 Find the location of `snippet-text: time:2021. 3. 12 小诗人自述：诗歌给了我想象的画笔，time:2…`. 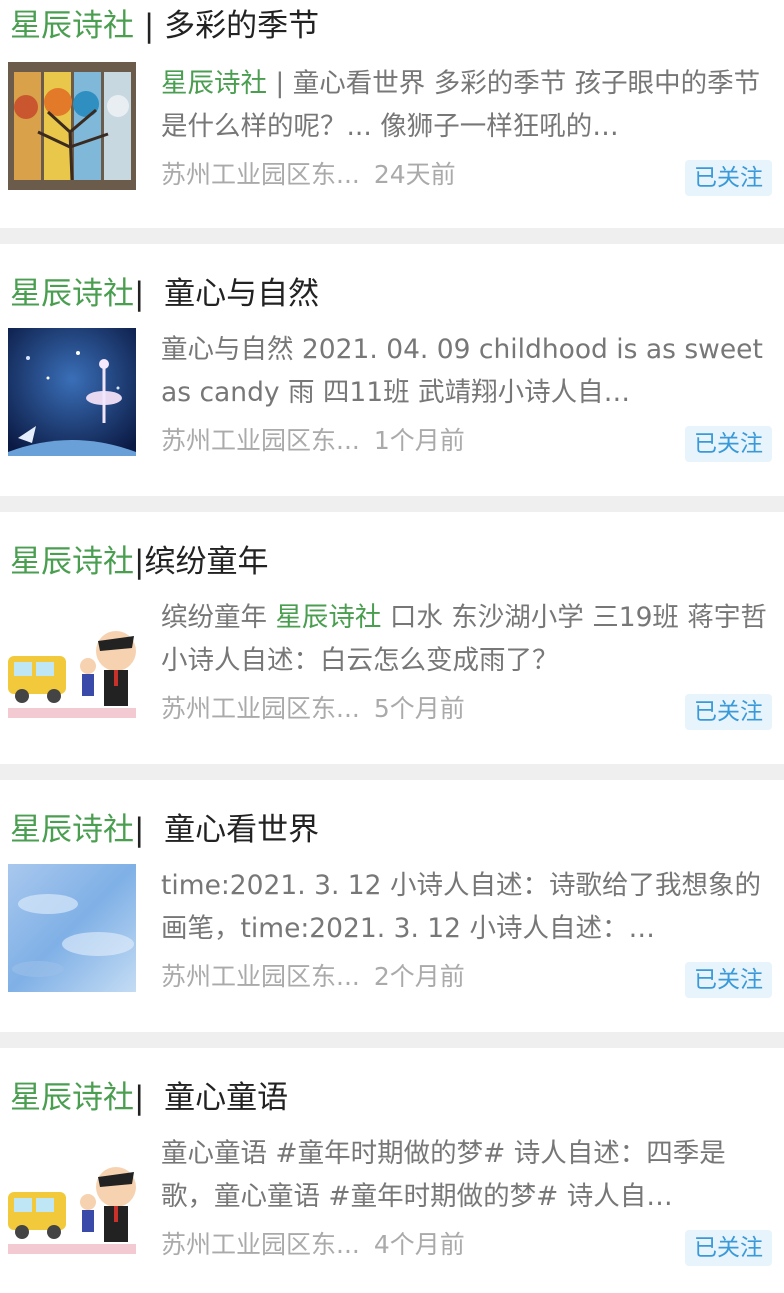

snippet-text: time:2021. 3. 12 小诗人自述：诗歌给了我想象的画笔，time:2… is located at coordinates (461, 907).